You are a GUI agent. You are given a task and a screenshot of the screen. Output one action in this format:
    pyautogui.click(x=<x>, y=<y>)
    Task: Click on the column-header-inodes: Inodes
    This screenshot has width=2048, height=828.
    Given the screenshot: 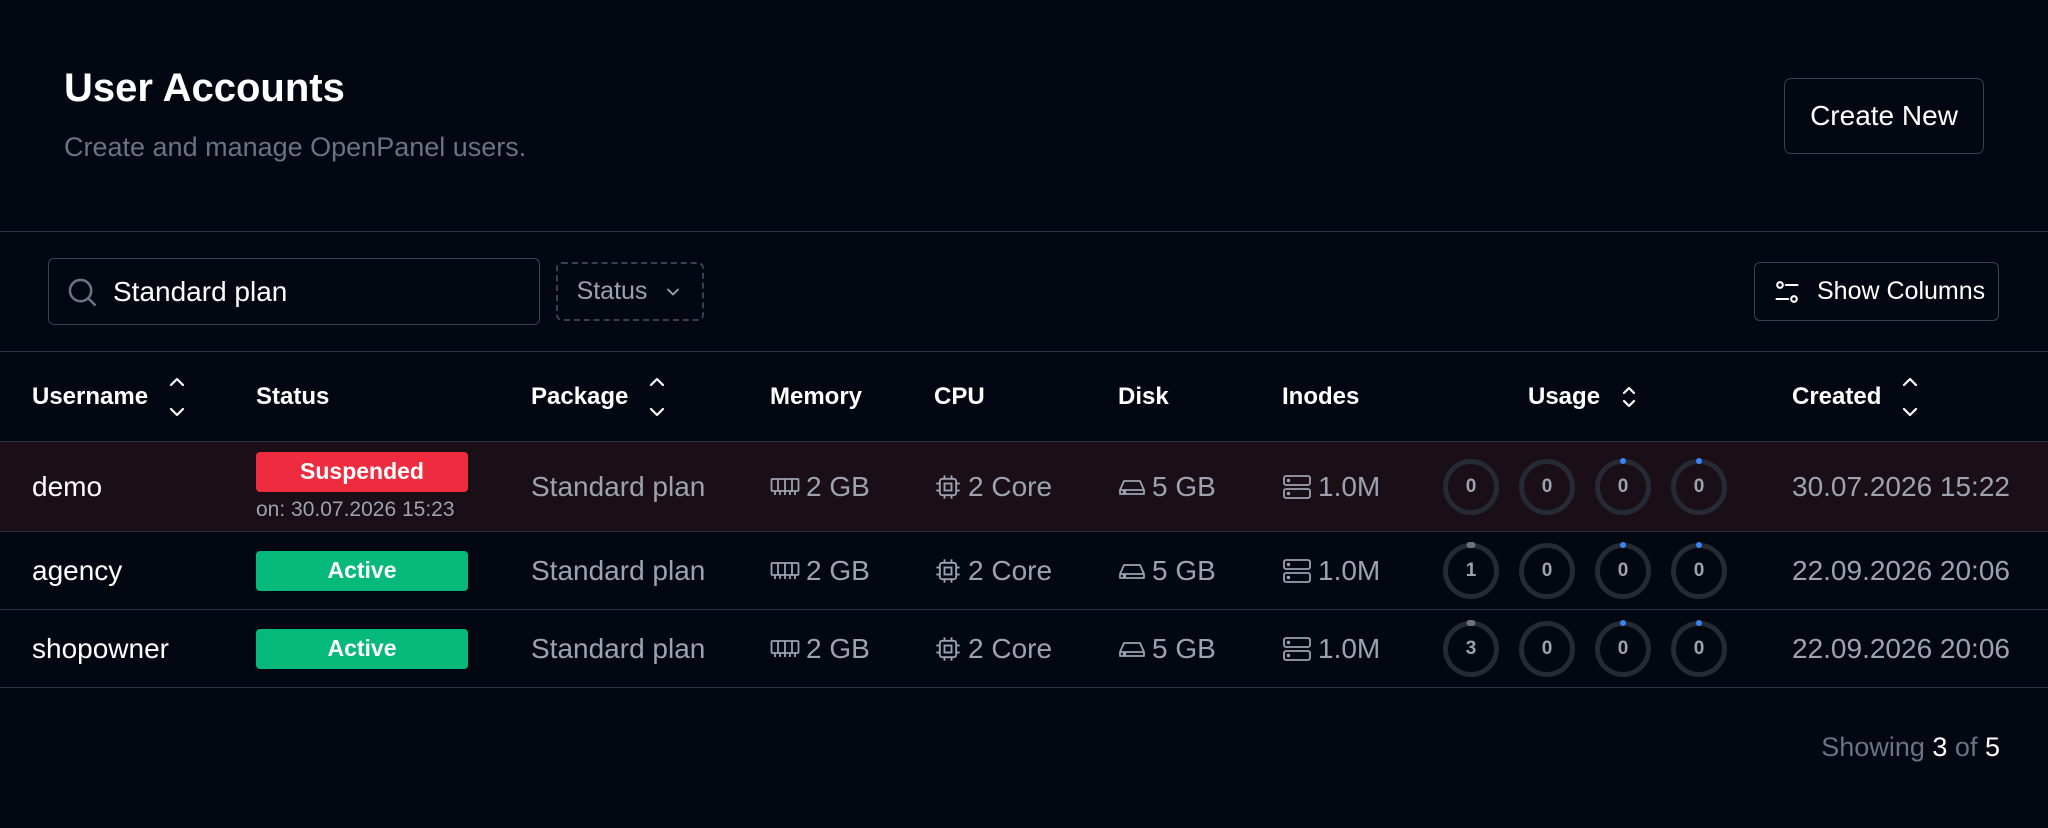 What is the action you would take?
    pyautogui.click(x=1320, y=397)
    